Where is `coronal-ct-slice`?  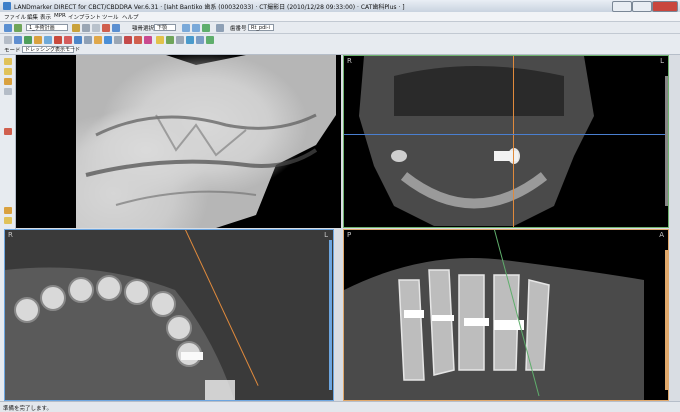
coronal-ct-slice is located at coordinates (476, 141).